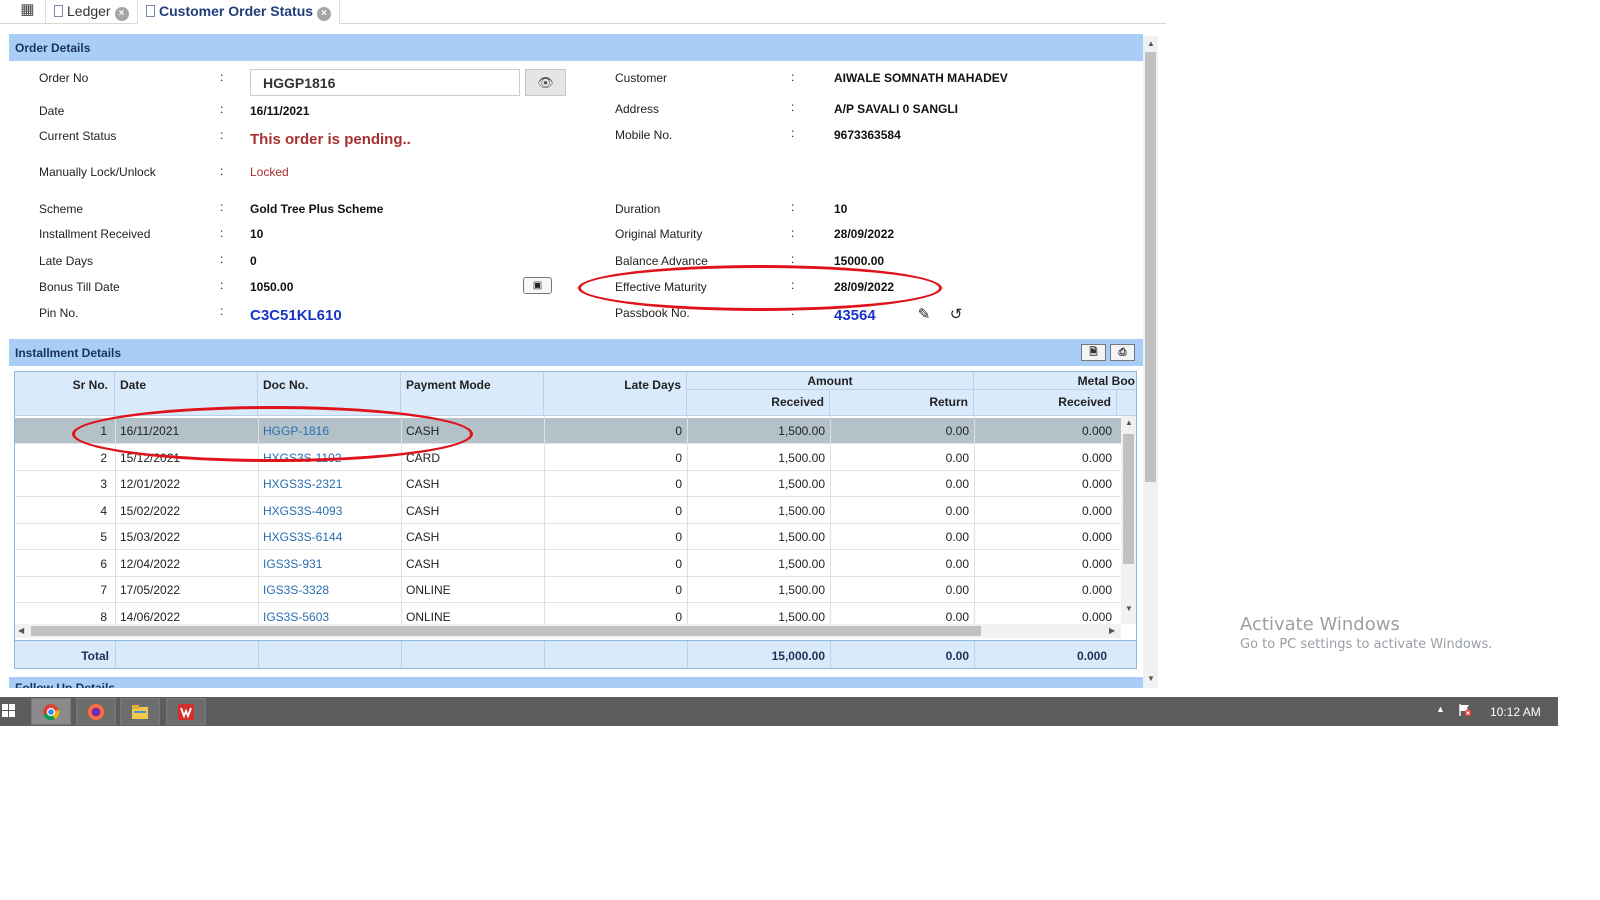  Describe the element at coordinates (28, 12) in the screenshot. I see `apps-grid-icon: ▦` at that location.